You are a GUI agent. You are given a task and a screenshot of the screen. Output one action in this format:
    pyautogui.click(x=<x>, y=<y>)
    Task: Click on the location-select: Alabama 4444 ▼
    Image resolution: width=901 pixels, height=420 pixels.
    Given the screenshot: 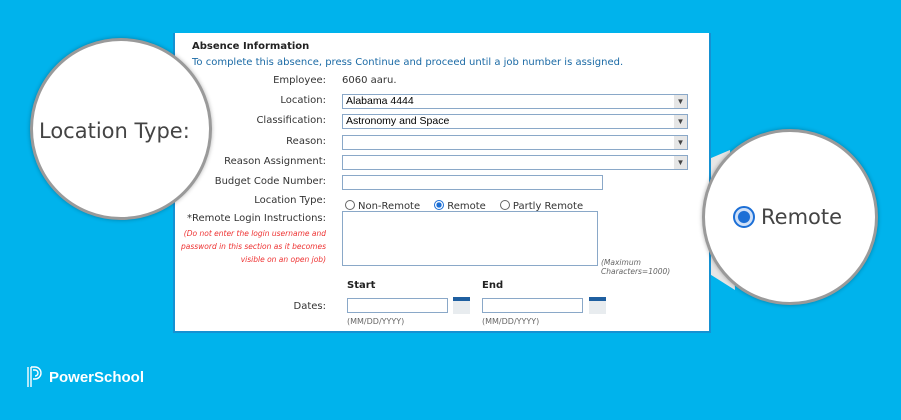 What is the action you would take?
    pyautogui.click(x=515, y=101)
    